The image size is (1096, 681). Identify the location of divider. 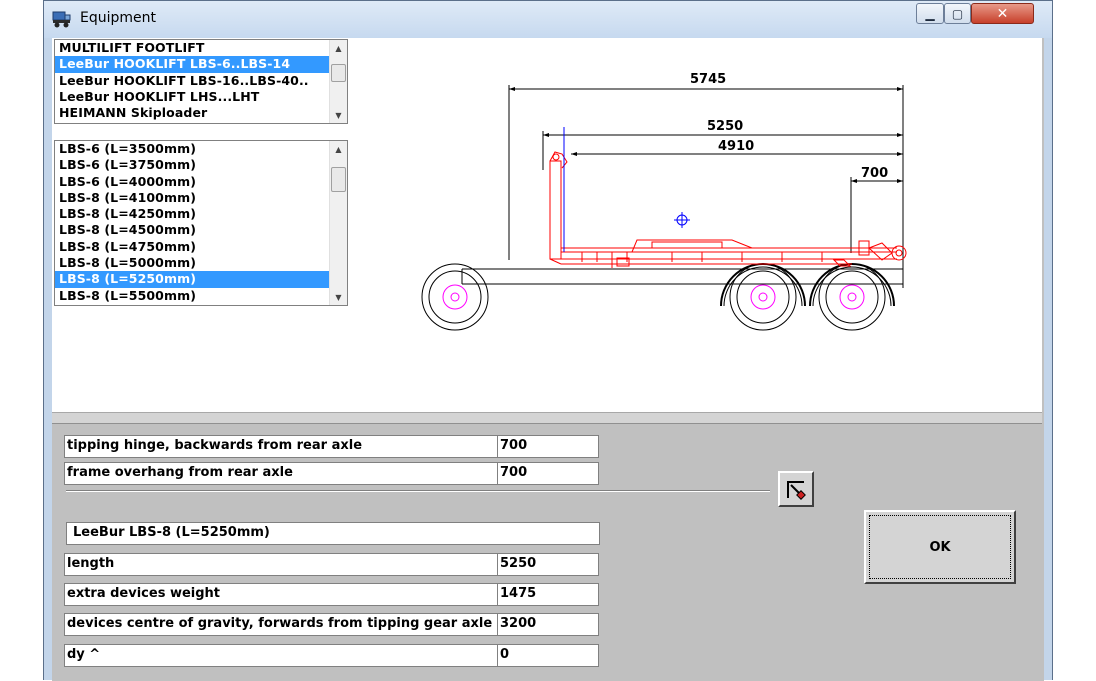
(418, 491).